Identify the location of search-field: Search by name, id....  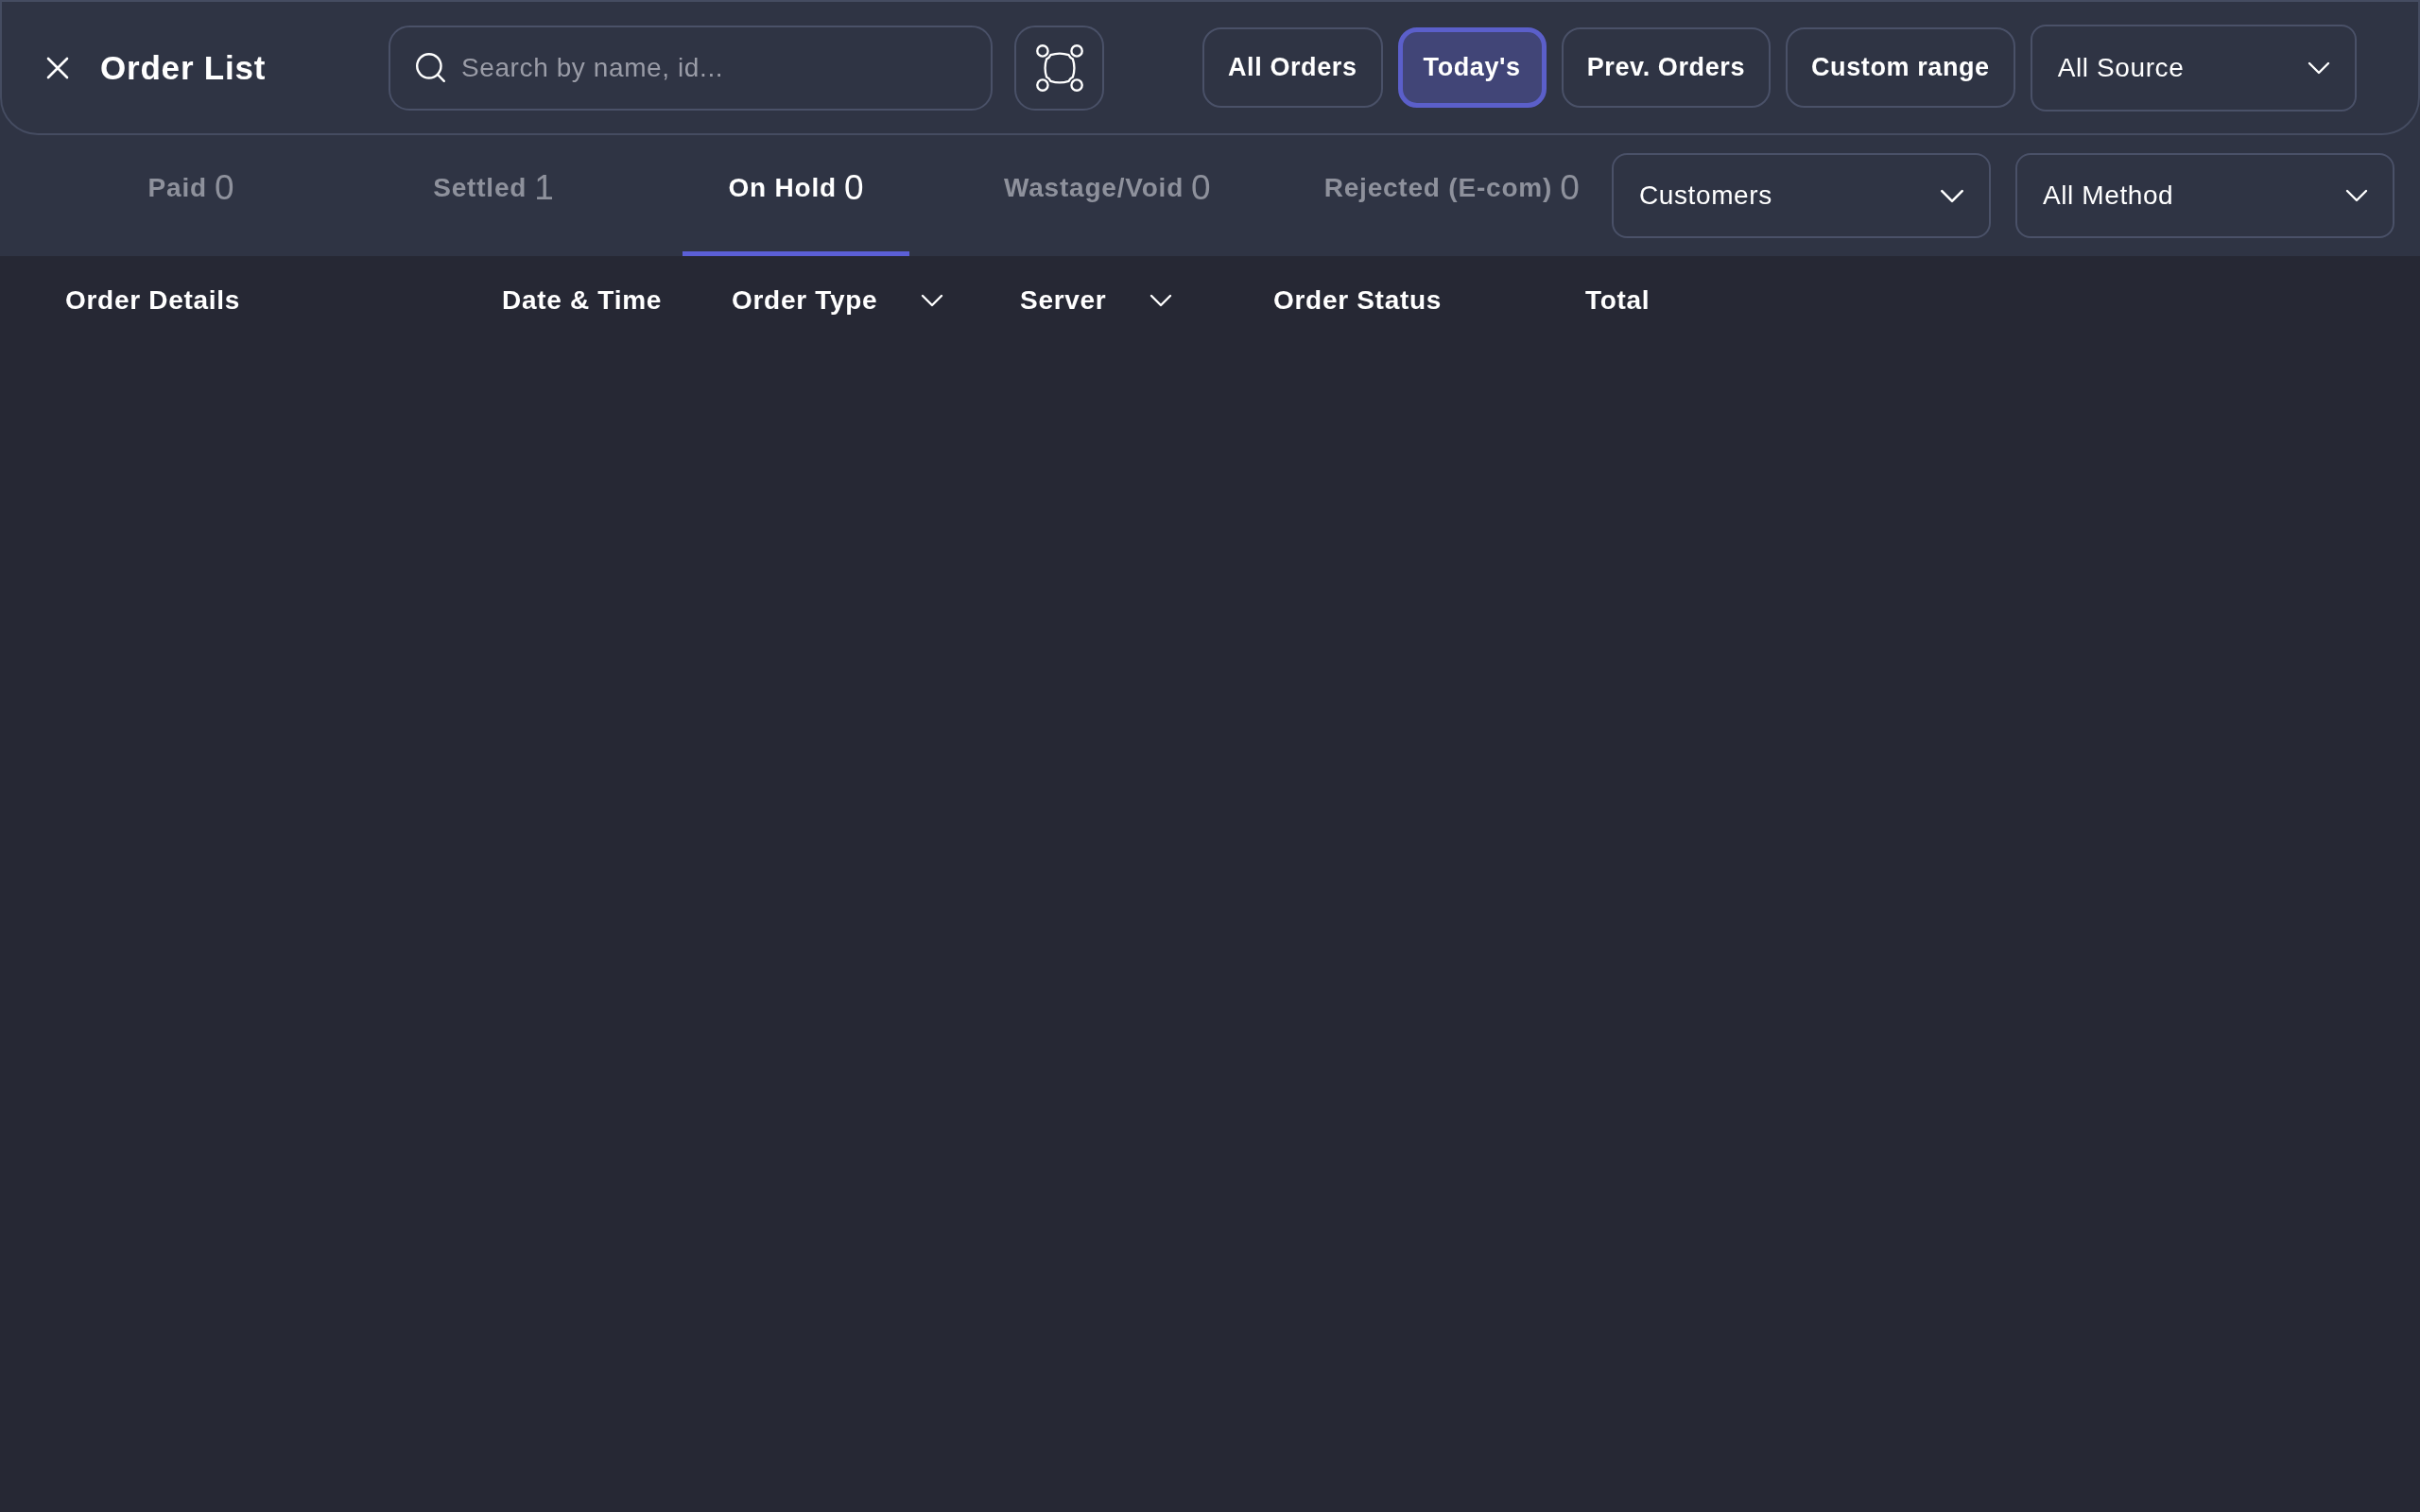
(691, 68).